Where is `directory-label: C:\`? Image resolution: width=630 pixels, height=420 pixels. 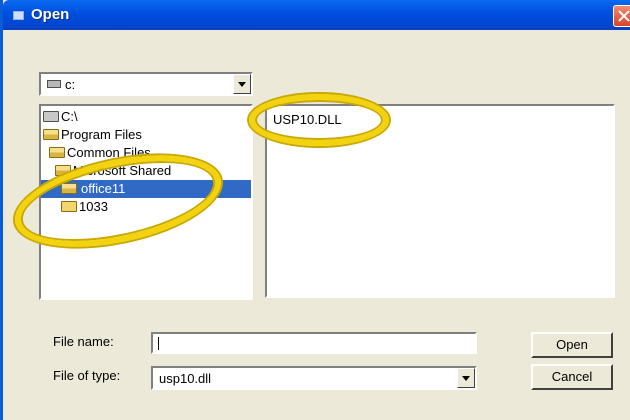 directory-label: C:\ is located at coordinates (69, 116).